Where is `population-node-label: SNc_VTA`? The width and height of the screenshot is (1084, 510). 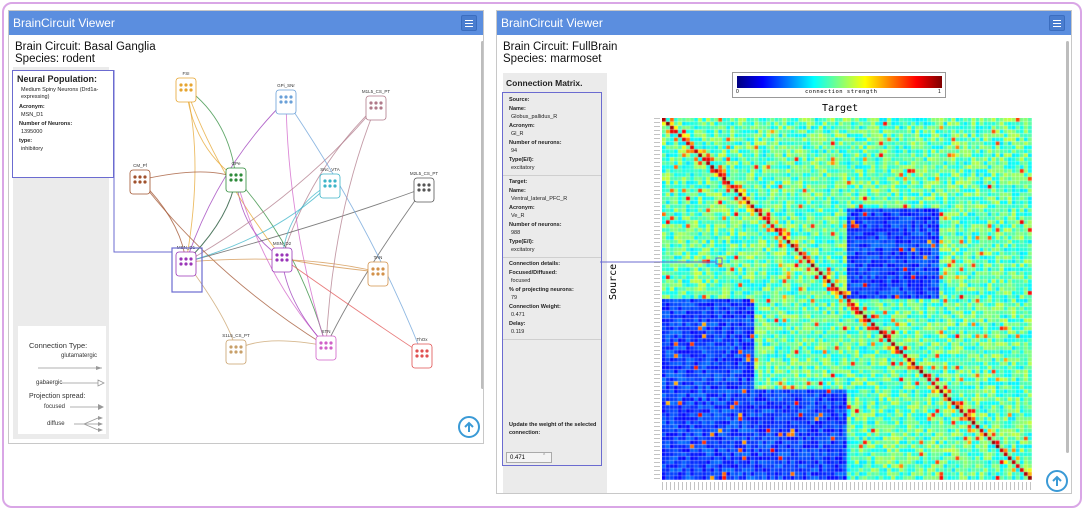
population-node-label: SNc_VTA is located at coordinates (329, 169).